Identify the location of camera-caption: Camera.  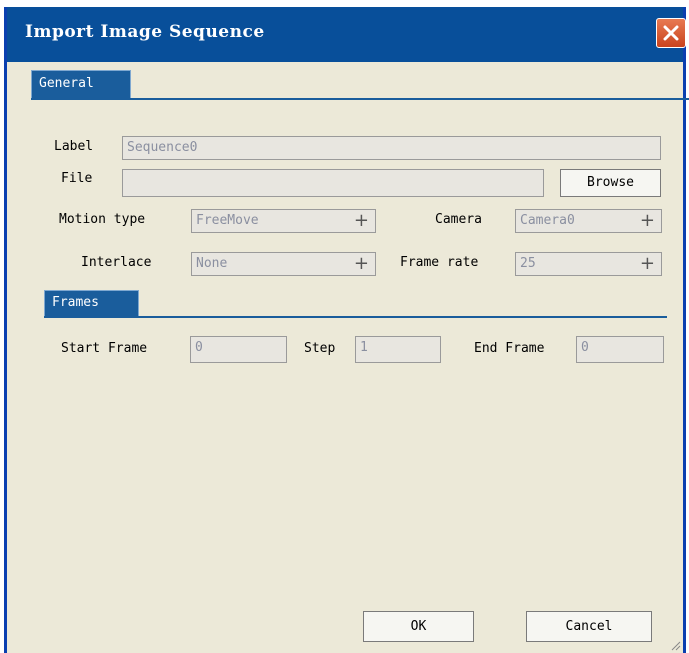
(458, 219).